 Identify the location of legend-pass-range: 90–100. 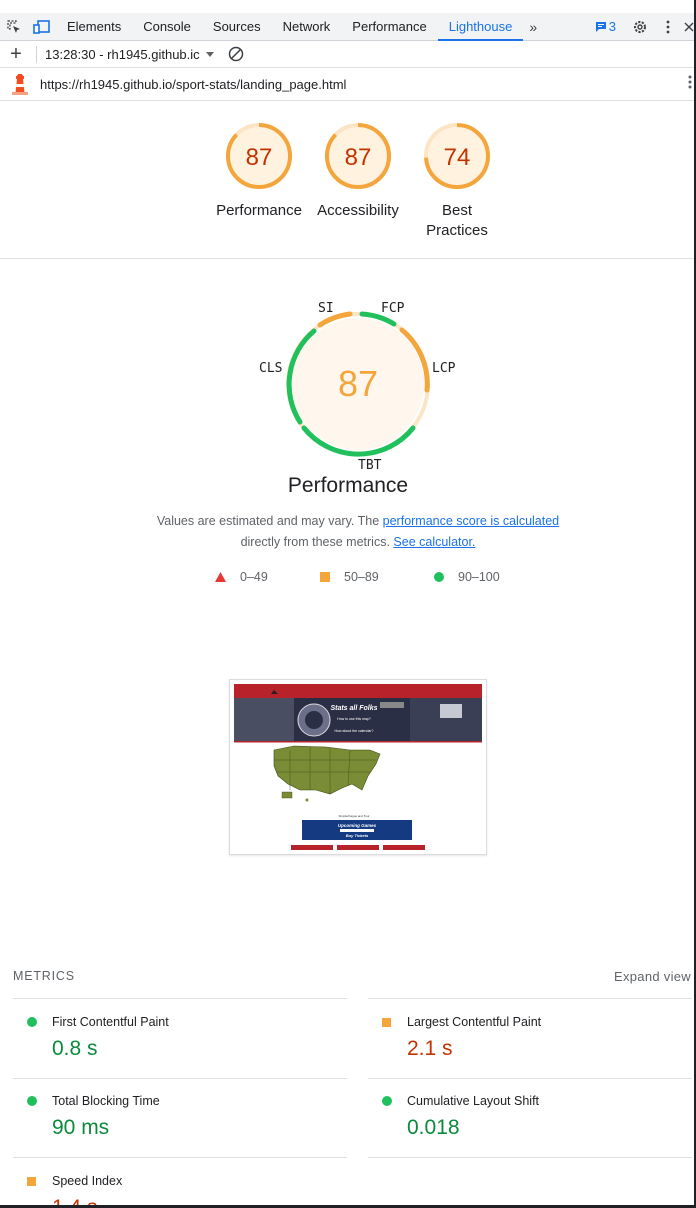
(479, 577).